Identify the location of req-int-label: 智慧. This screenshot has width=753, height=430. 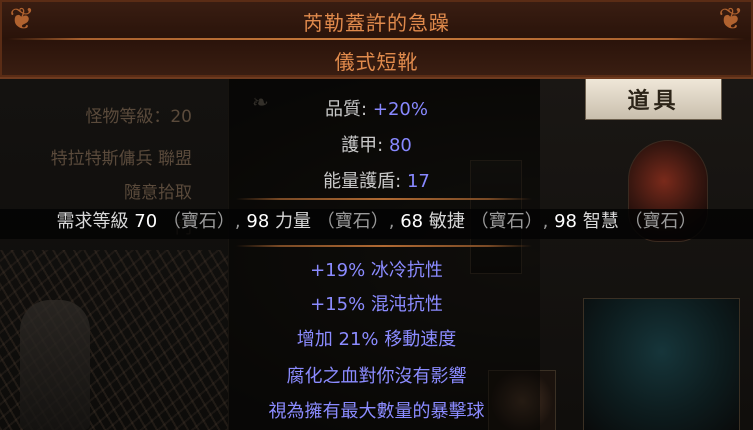
(600, 221).